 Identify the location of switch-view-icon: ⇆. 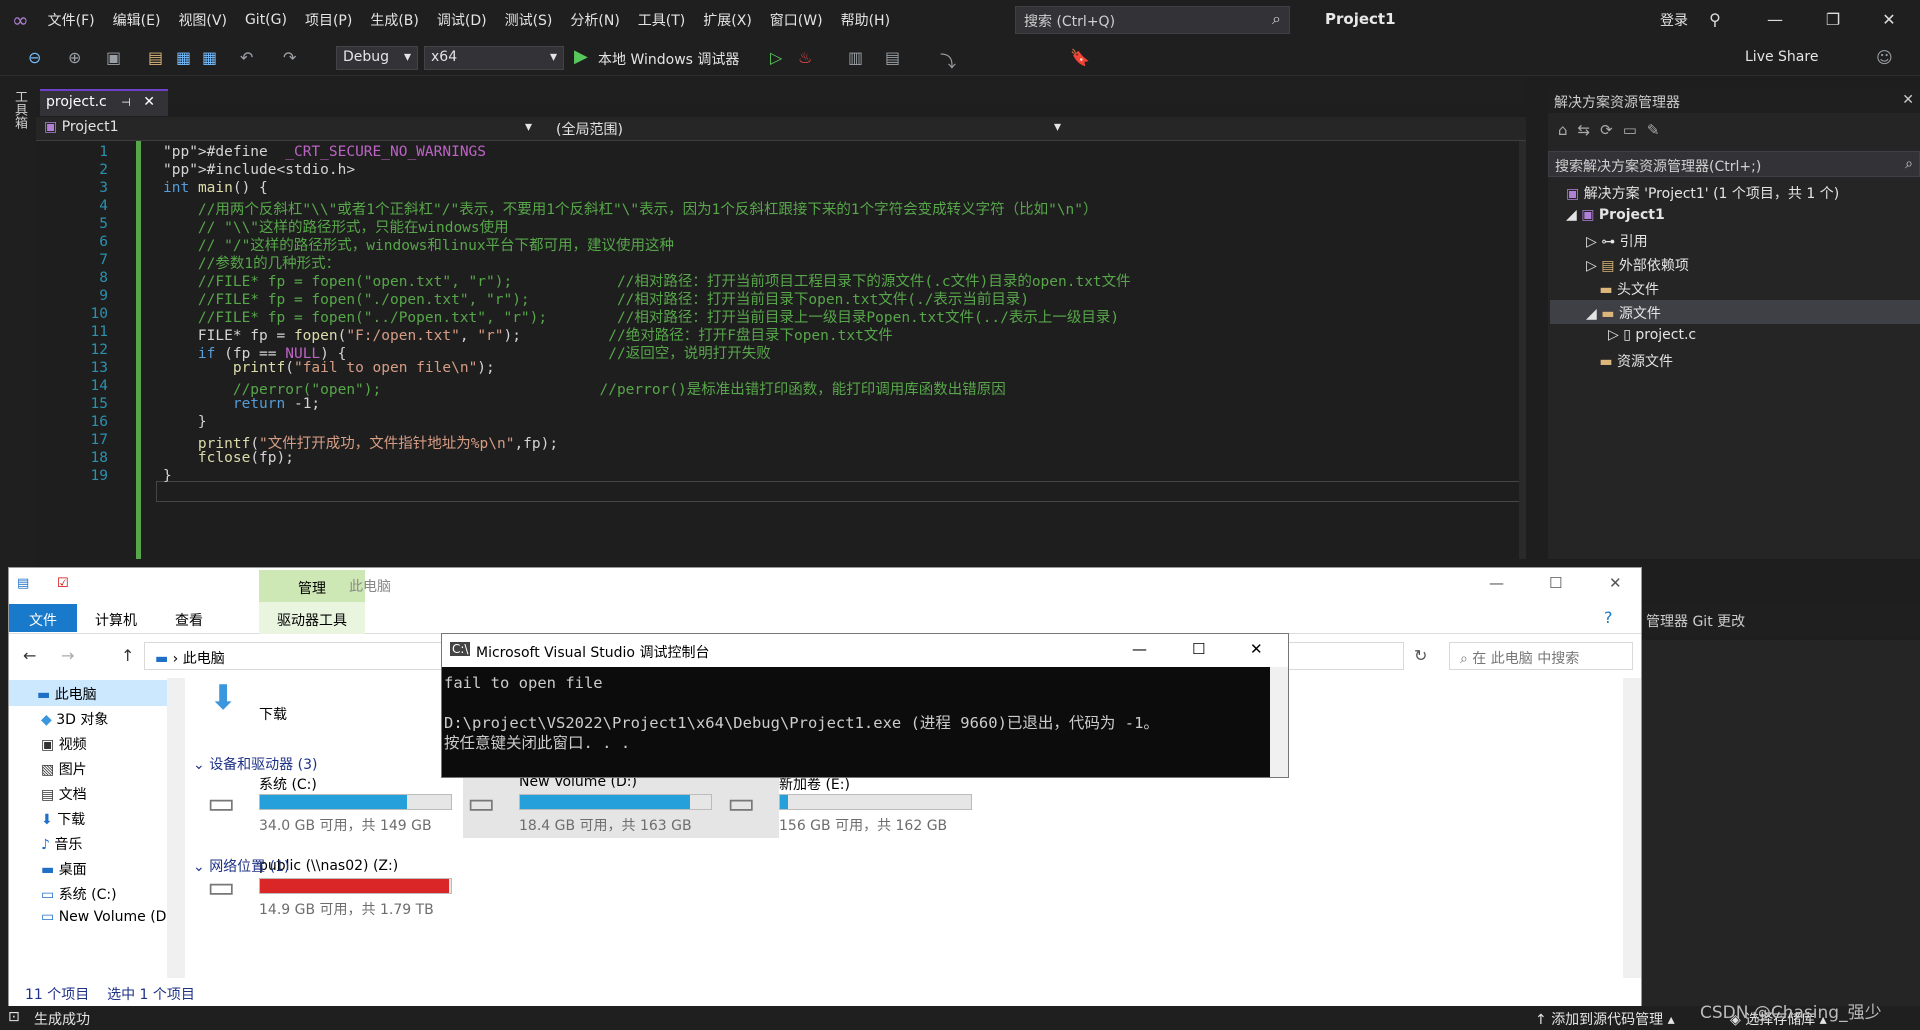
(1589, 130).